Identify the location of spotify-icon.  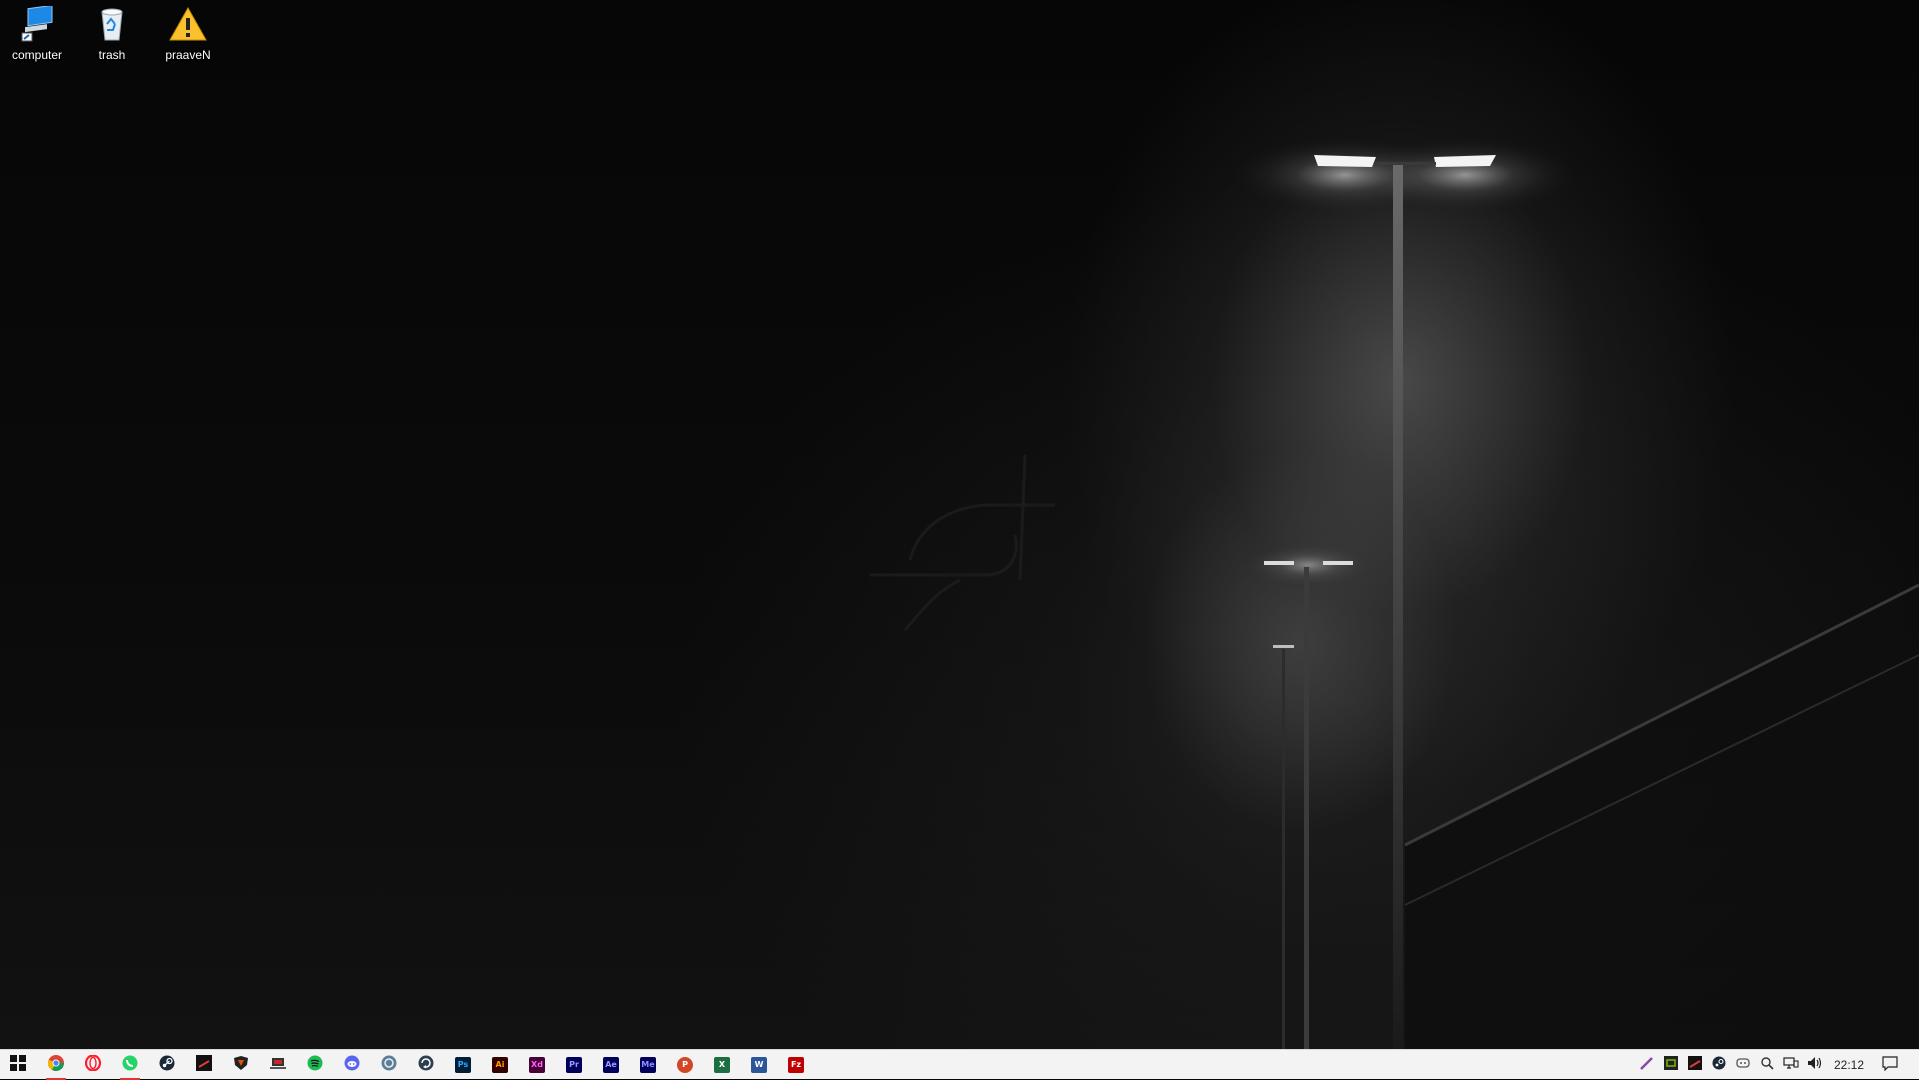
(315, 1065).